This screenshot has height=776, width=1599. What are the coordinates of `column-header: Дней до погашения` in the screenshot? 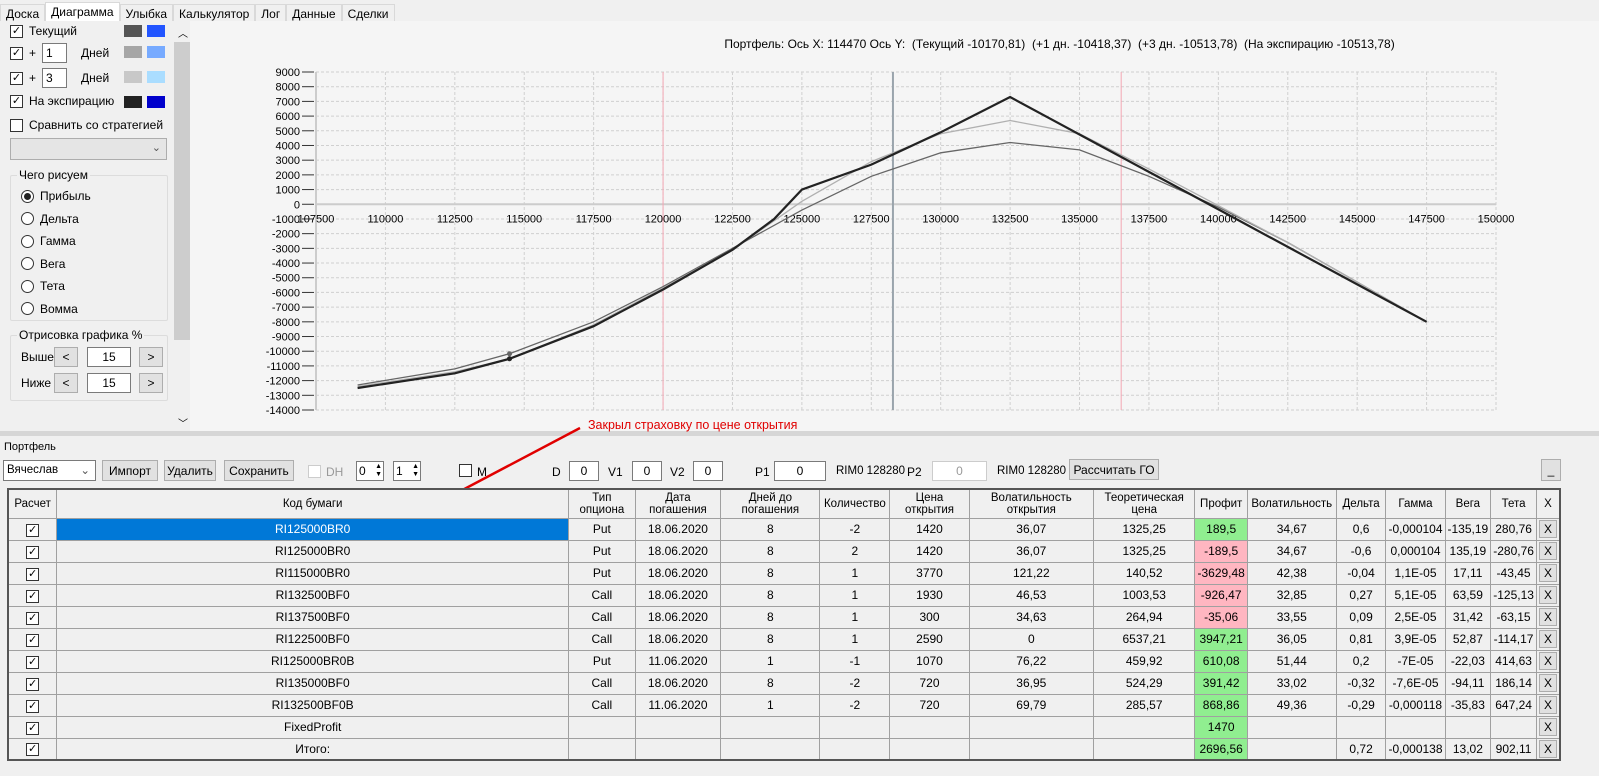 It's located at (770, 503).